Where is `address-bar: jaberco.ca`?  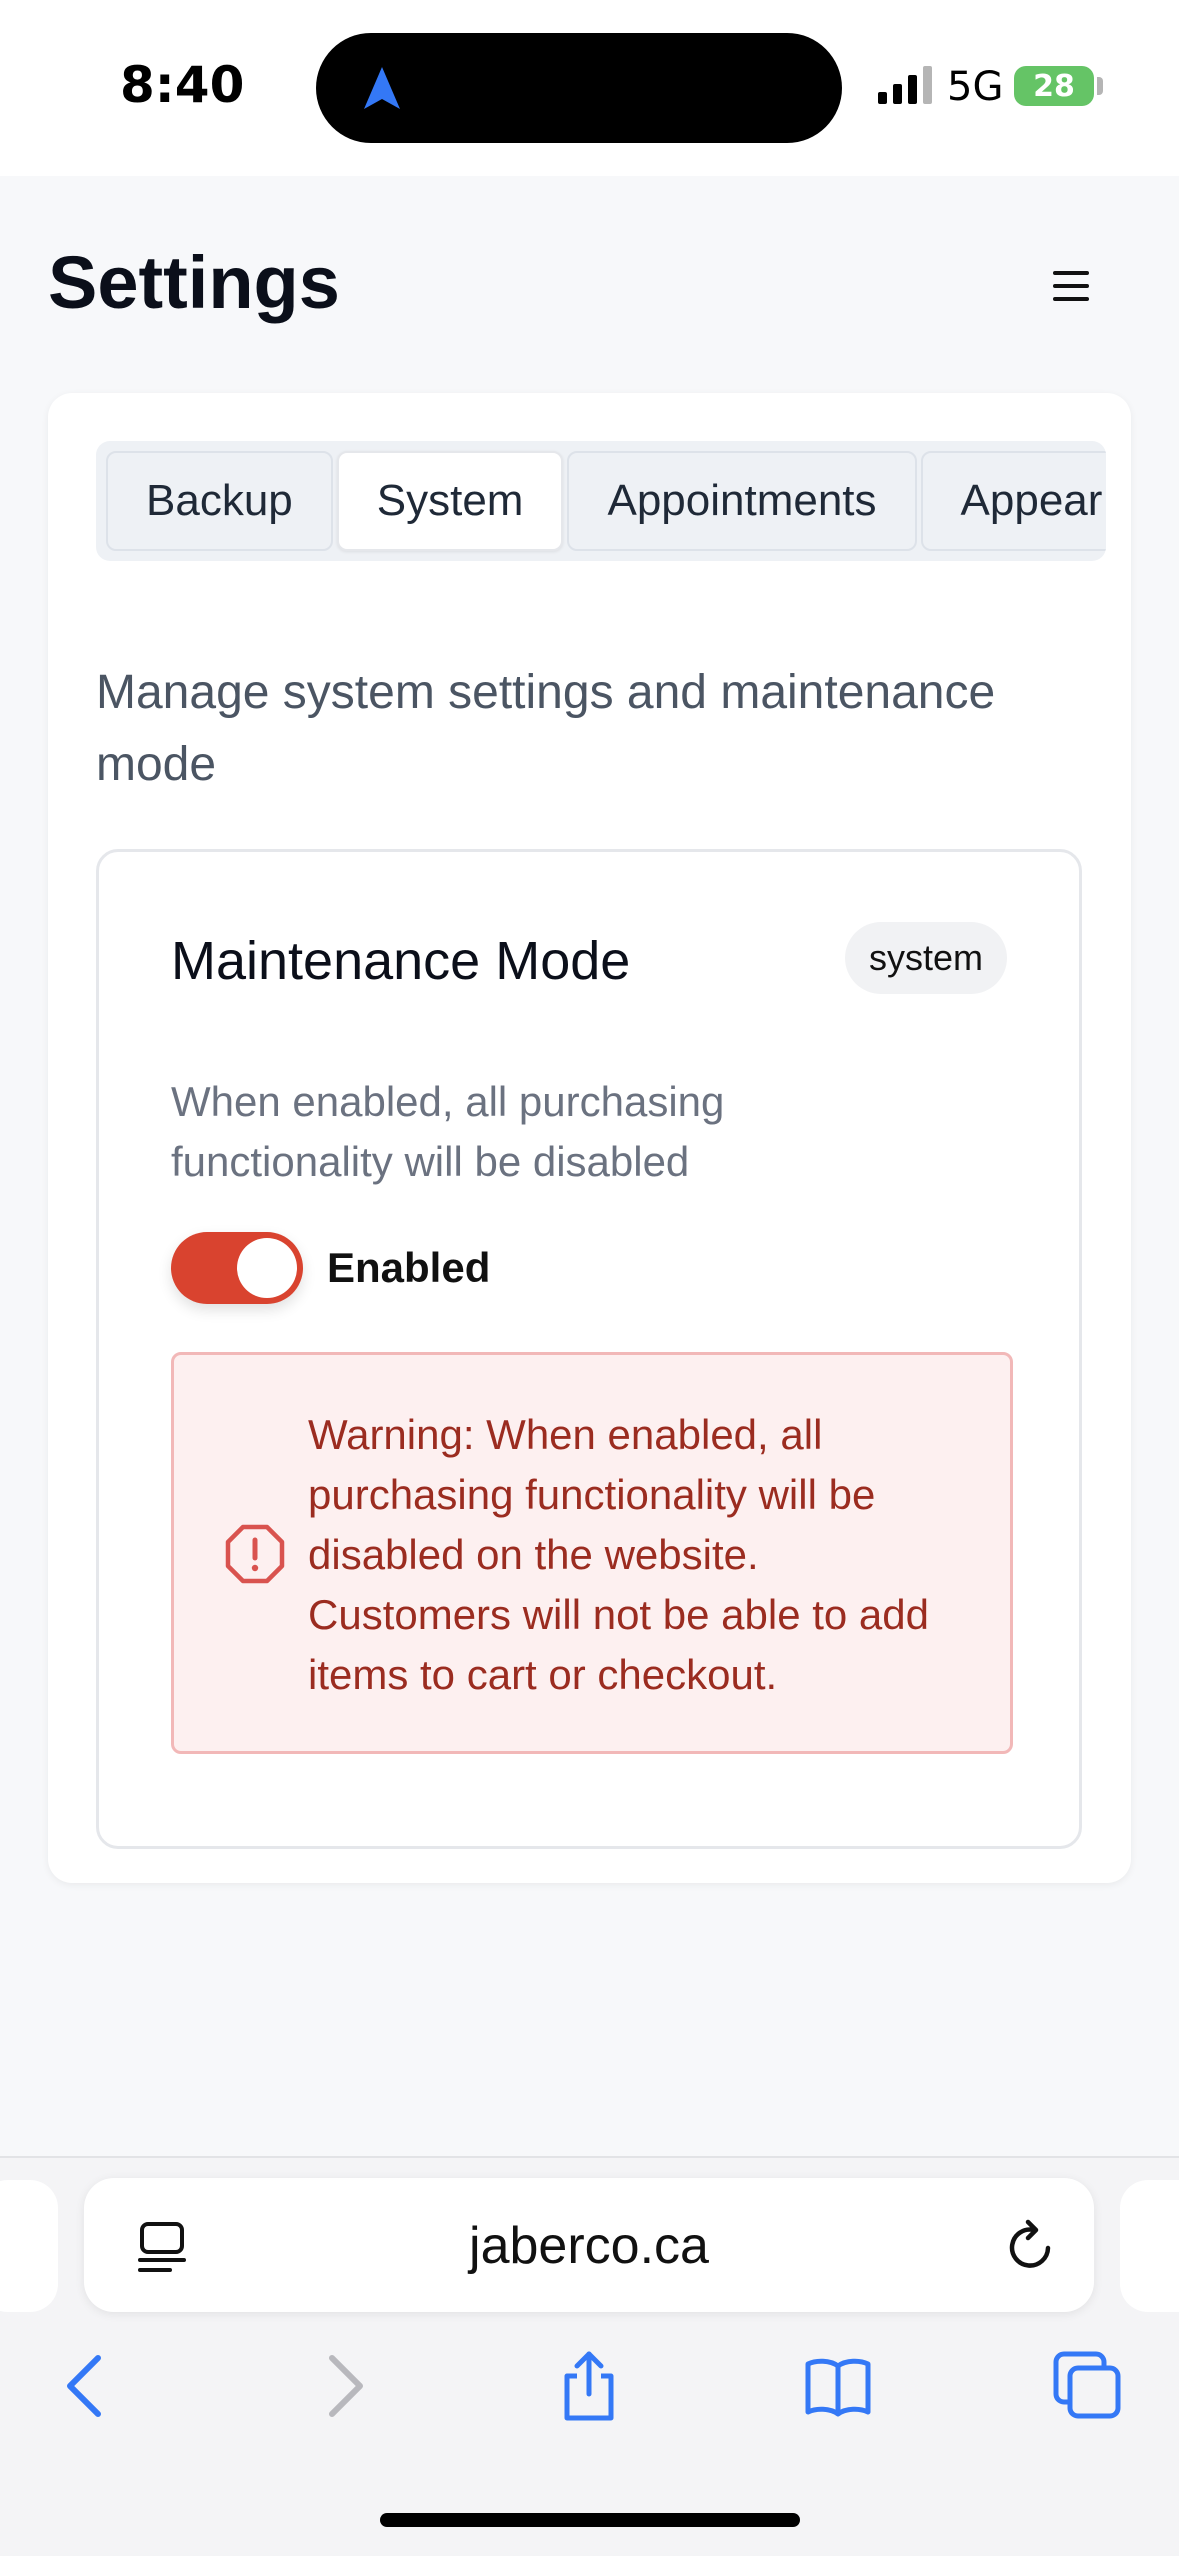 address-bar: jaberco.ca is located at coordinates (589, 2245).